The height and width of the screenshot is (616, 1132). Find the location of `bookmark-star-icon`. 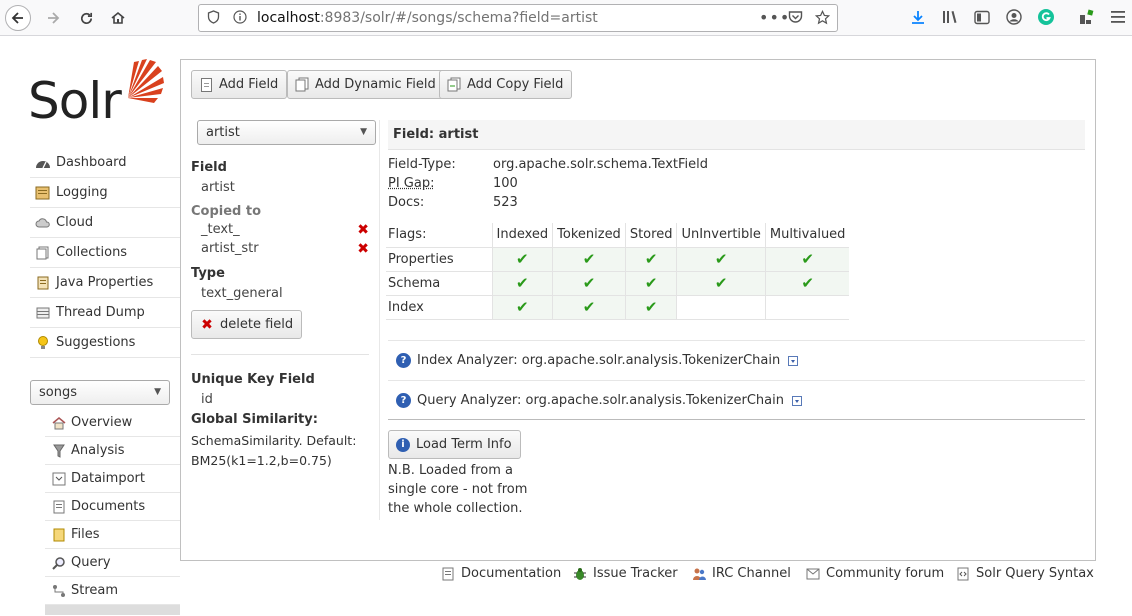

bookmark-star-icon is located at coordinates (822, 19).